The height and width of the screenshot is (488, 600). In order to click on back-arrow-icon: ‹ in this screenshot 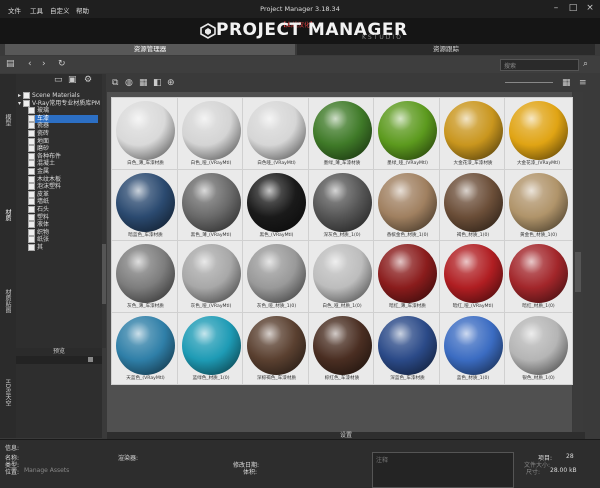, I will do `click(30, 64)`.